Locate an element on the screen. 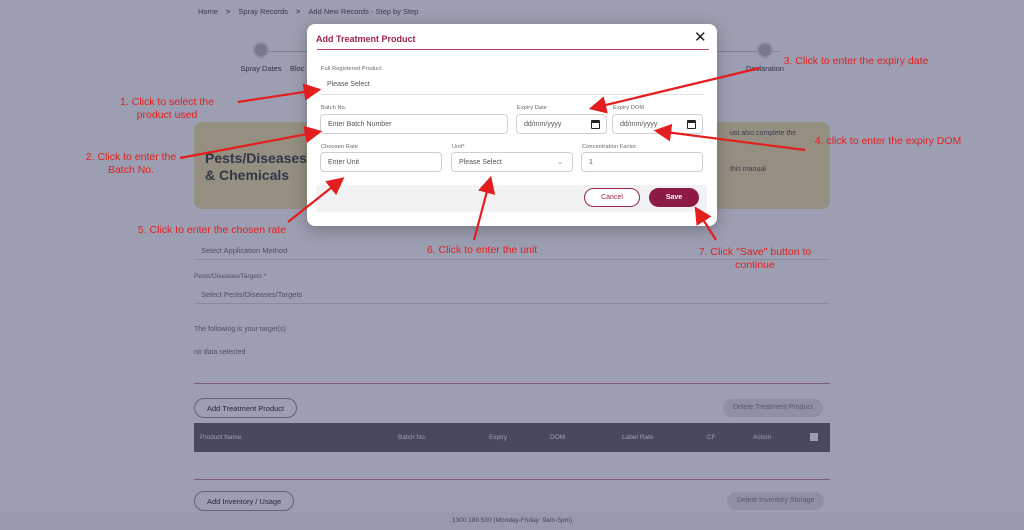 This screenshot has height=530, width=1024. cf-label: Concentration Factor is located at coordinates (609, 147).